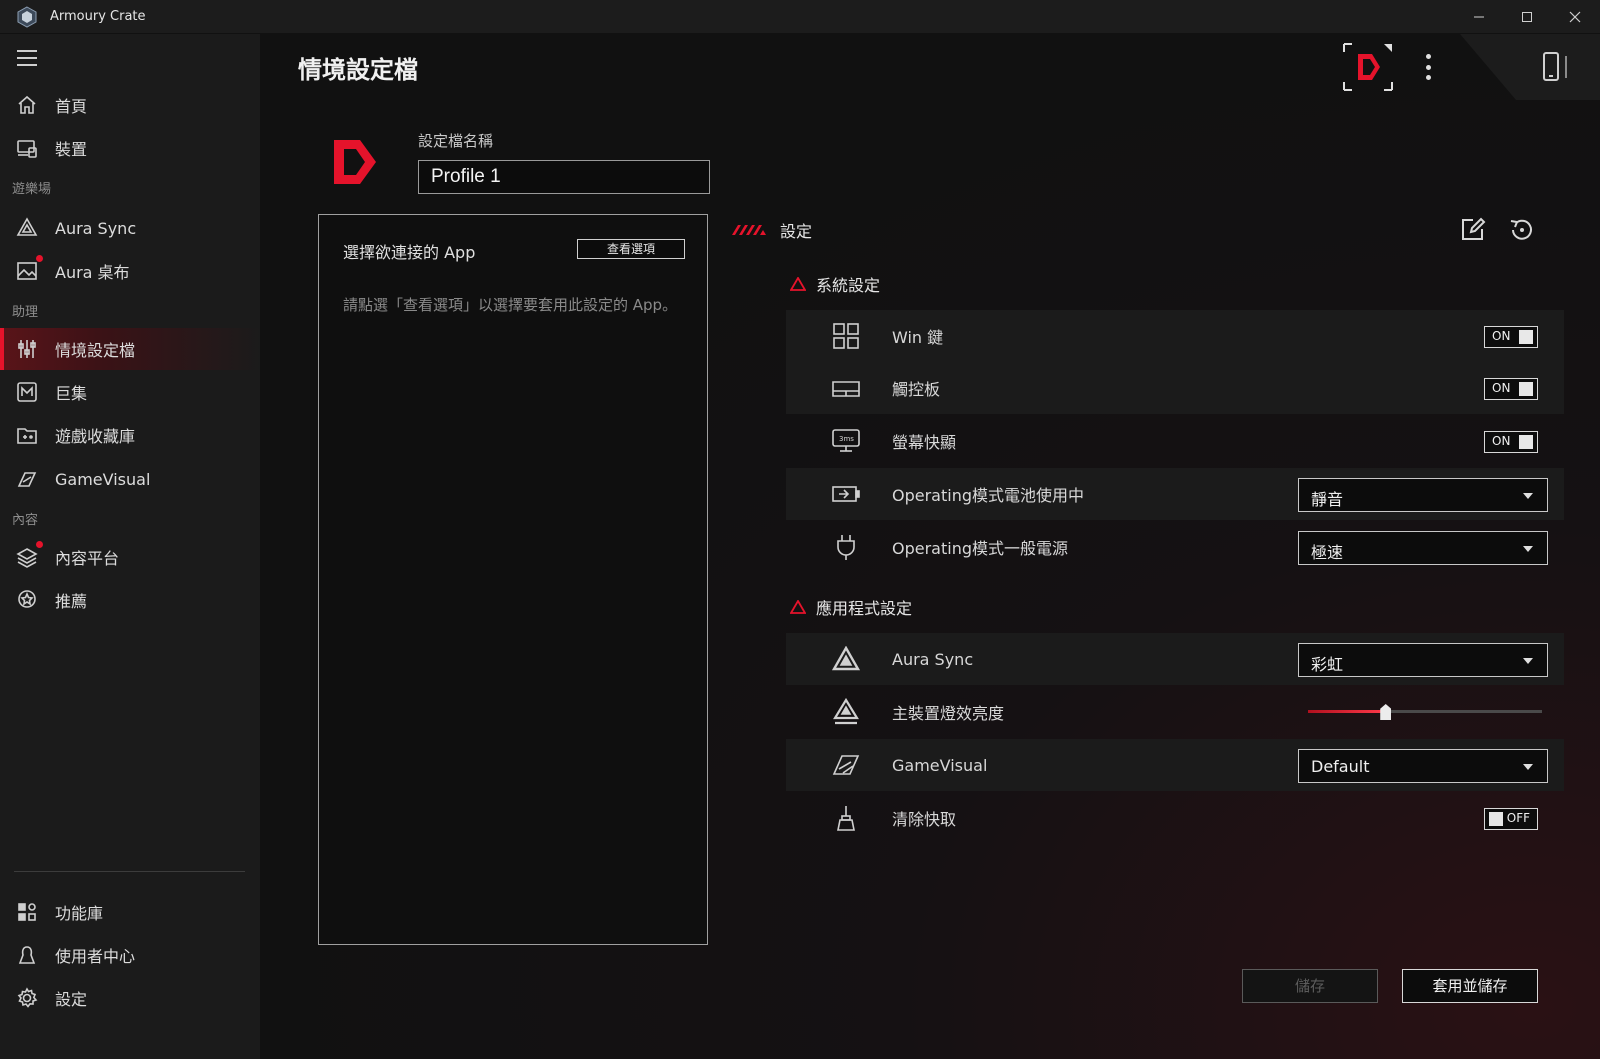 This screenshot has height=1059, width=1600. I want to click on settings-header: 設定, so click(772, 230).